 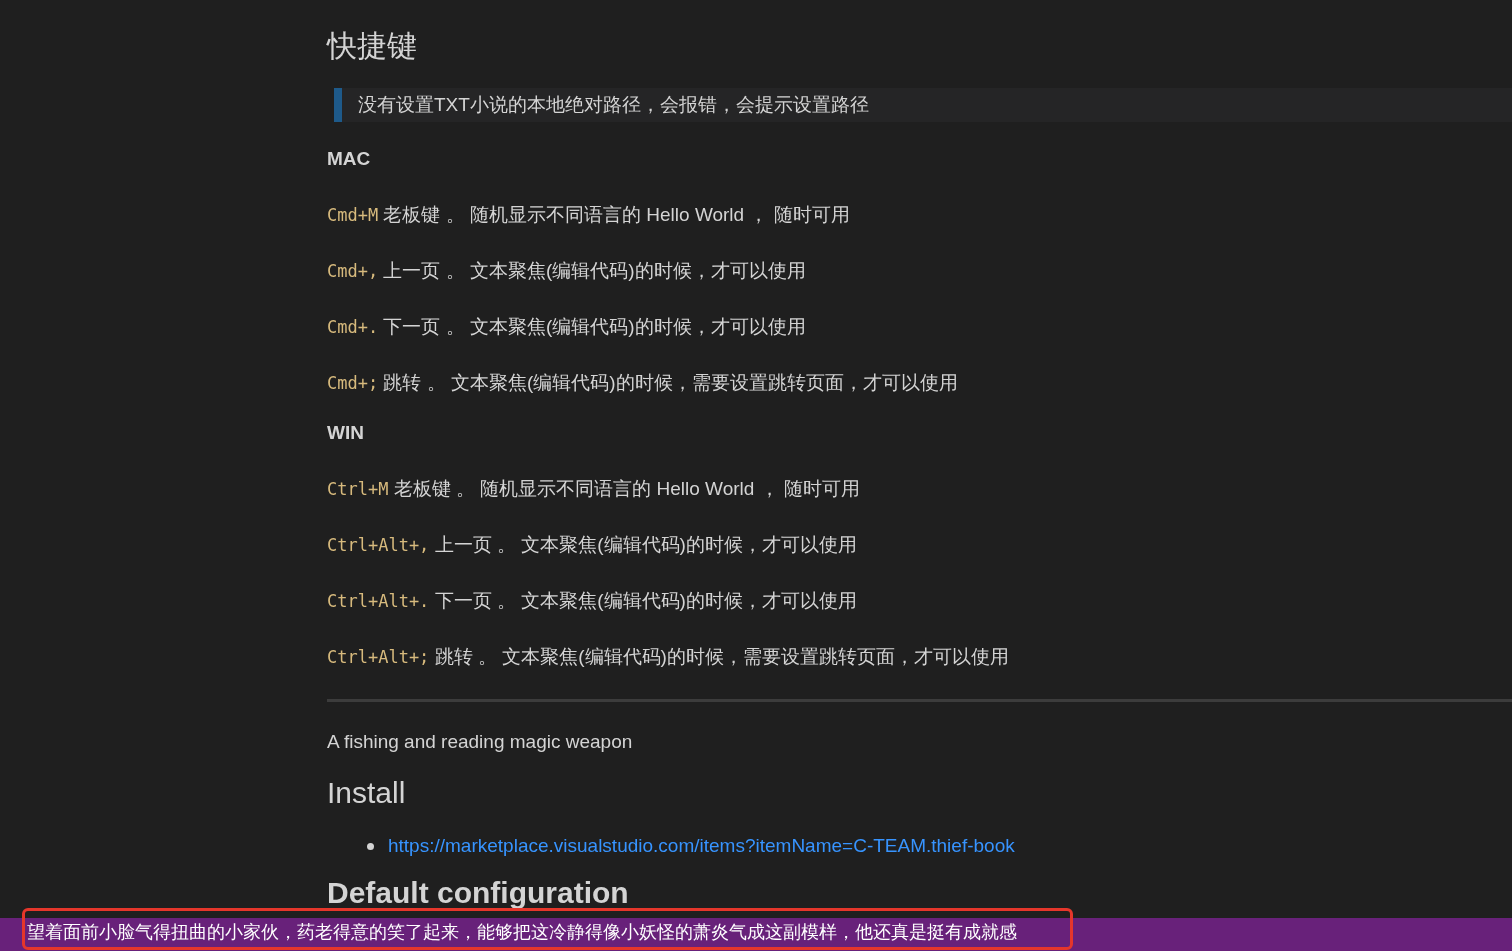 What do you see at coordinates (668, 657) in the screenshot?
I see `shortcut-line: Ctrl+Alt+; 跳转 。 文本聚焦(编辑代码)的时候，需要设置跳转页面，才可以使用` at bounding box center [668, 657].